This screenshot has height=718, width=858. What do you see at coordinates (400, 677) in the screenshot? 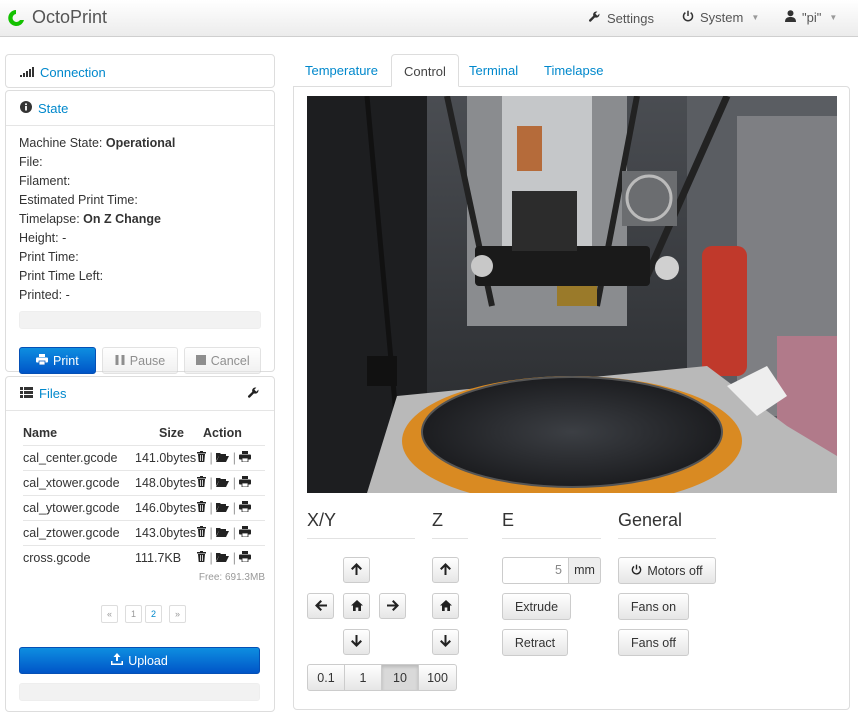
I see `step-10-button: 10` at bounding box center [400, 677].